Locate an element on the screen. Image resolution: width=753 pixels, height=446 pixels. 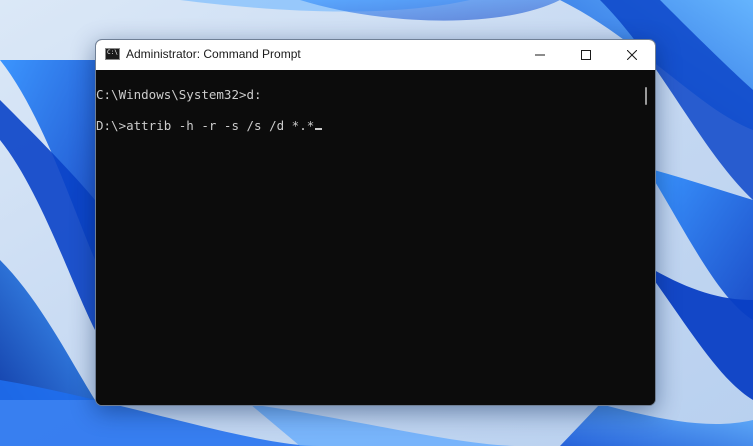
maximize-icon is located at coordinates (586, 55).